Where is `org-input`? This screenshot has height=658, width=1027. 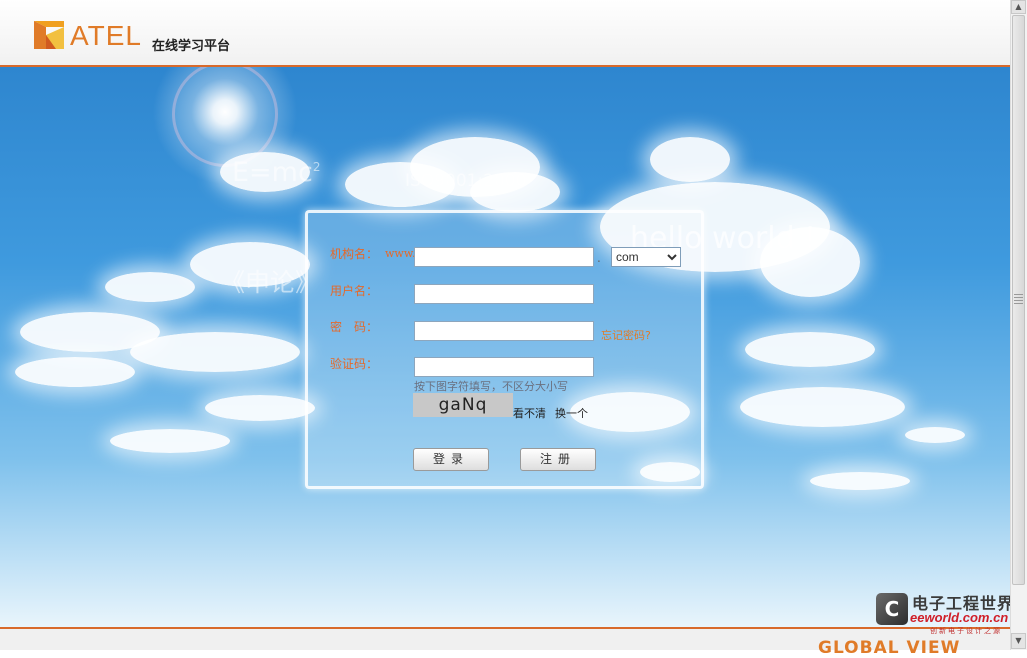
org-input is located at coordinates (504, 257).